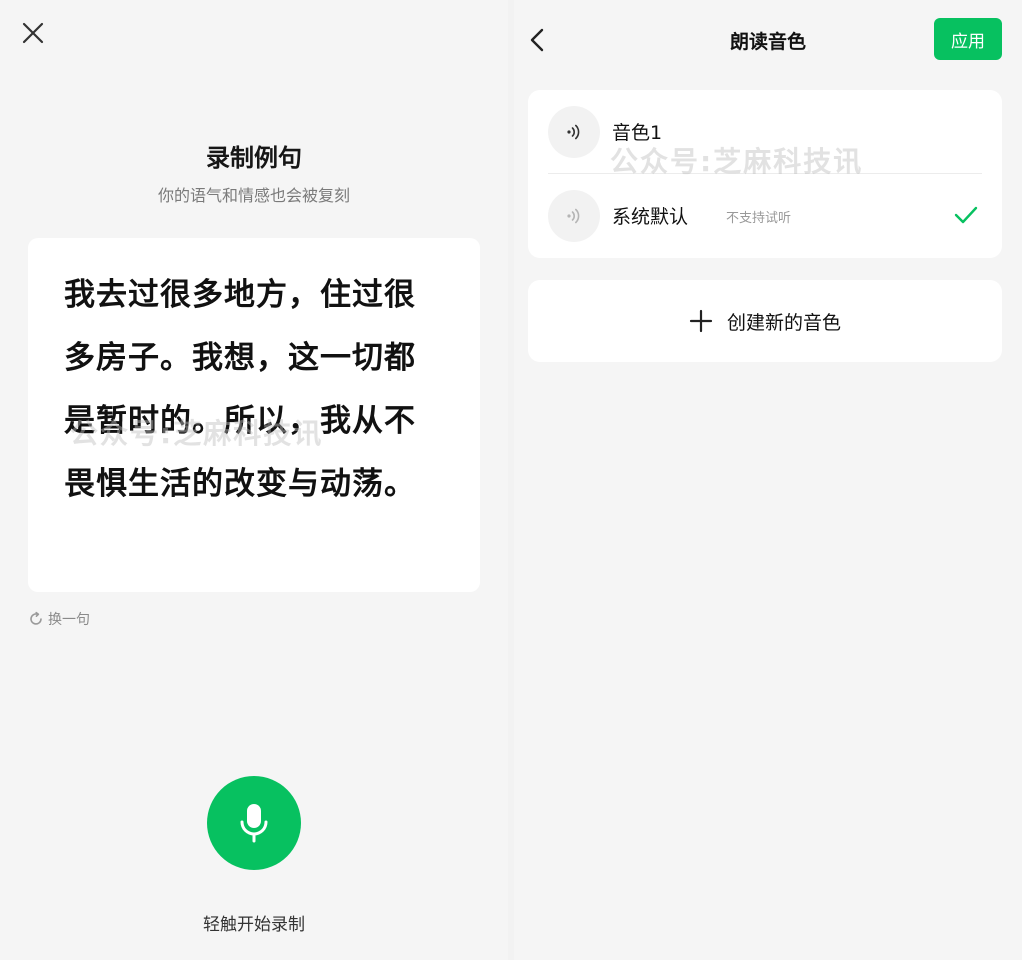 This screenshot has height=960, width=1022. I want to click on record-hint: 轻触开始录制, so click(254, 925).